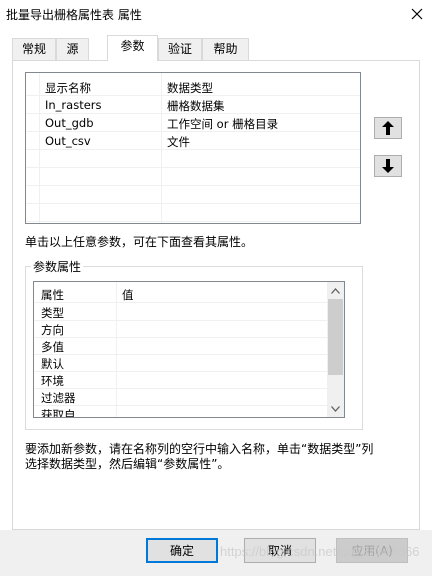  What do you see at coordinates (180, 49) in the screenshot?
I see `tab-validation: 验证` at bounding box center [180, 49].